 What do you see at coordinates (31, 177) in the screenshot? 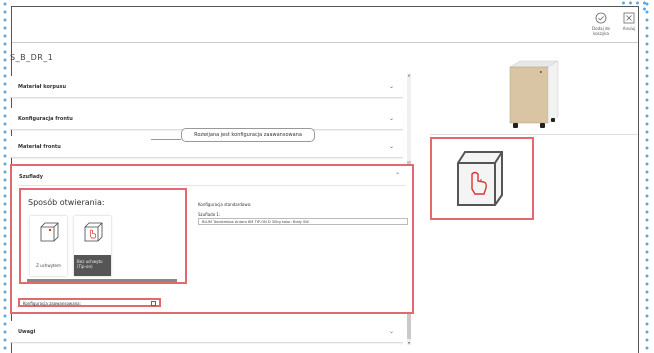
I see `accordion-label: Szuflady` at bounding box center [31, 177].